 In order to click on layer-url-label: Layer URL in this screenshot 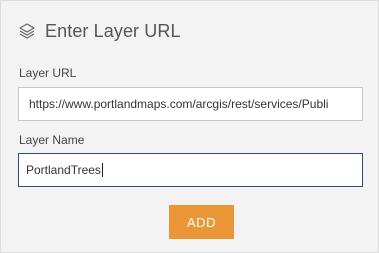, I will do `click(48, 73)`.